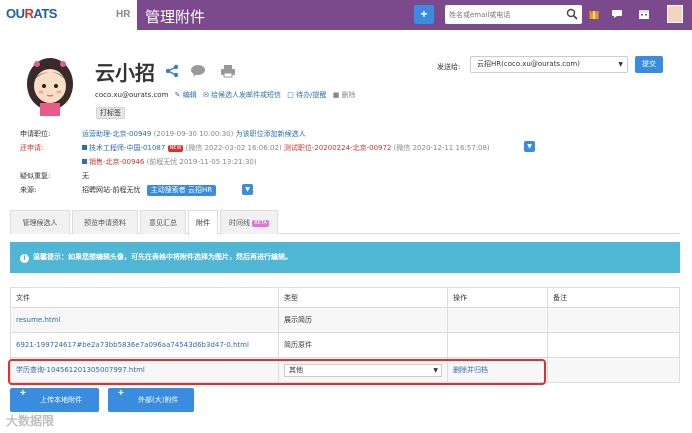  What do you see at coordinates (675, 14) in the screenshot?
I see `user-avatar` at bounding box center [675, 14].